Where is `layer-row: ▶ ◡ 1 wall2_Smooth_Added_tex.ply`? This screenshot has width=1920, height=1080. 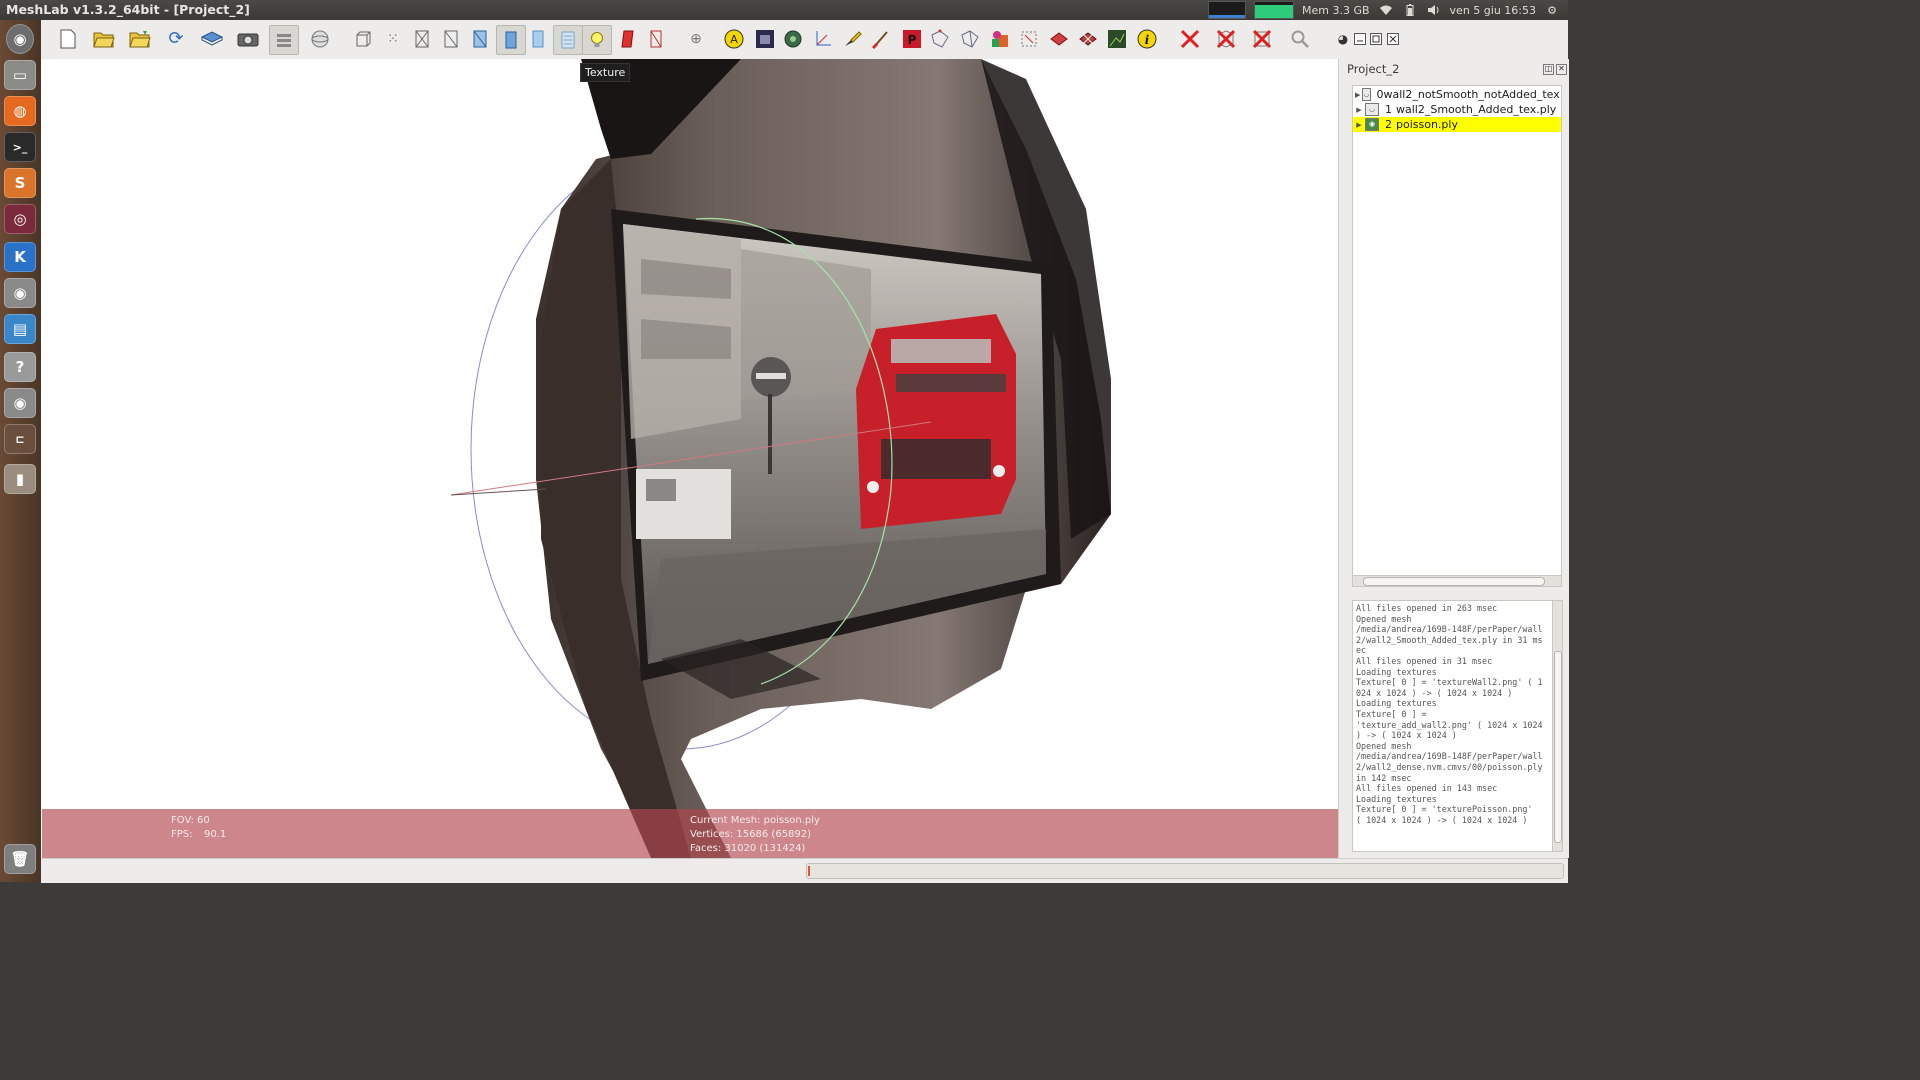 layer-row: ▶ ◡ 1 wall2_Smooth_Added_tex.ply is located at coordinates (1457, 109).